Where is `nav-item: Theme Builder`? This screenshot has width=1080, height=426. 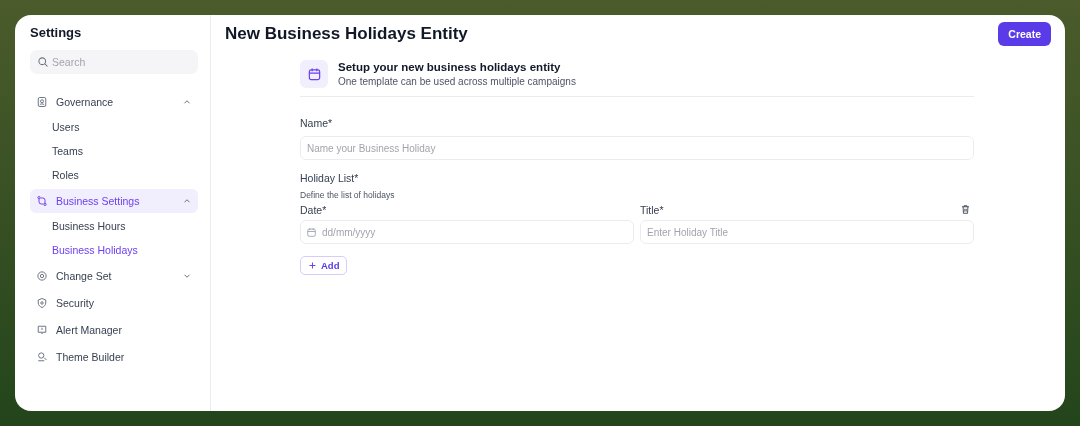 nav-item: Theme Builder is located at coordinates (114, 356).